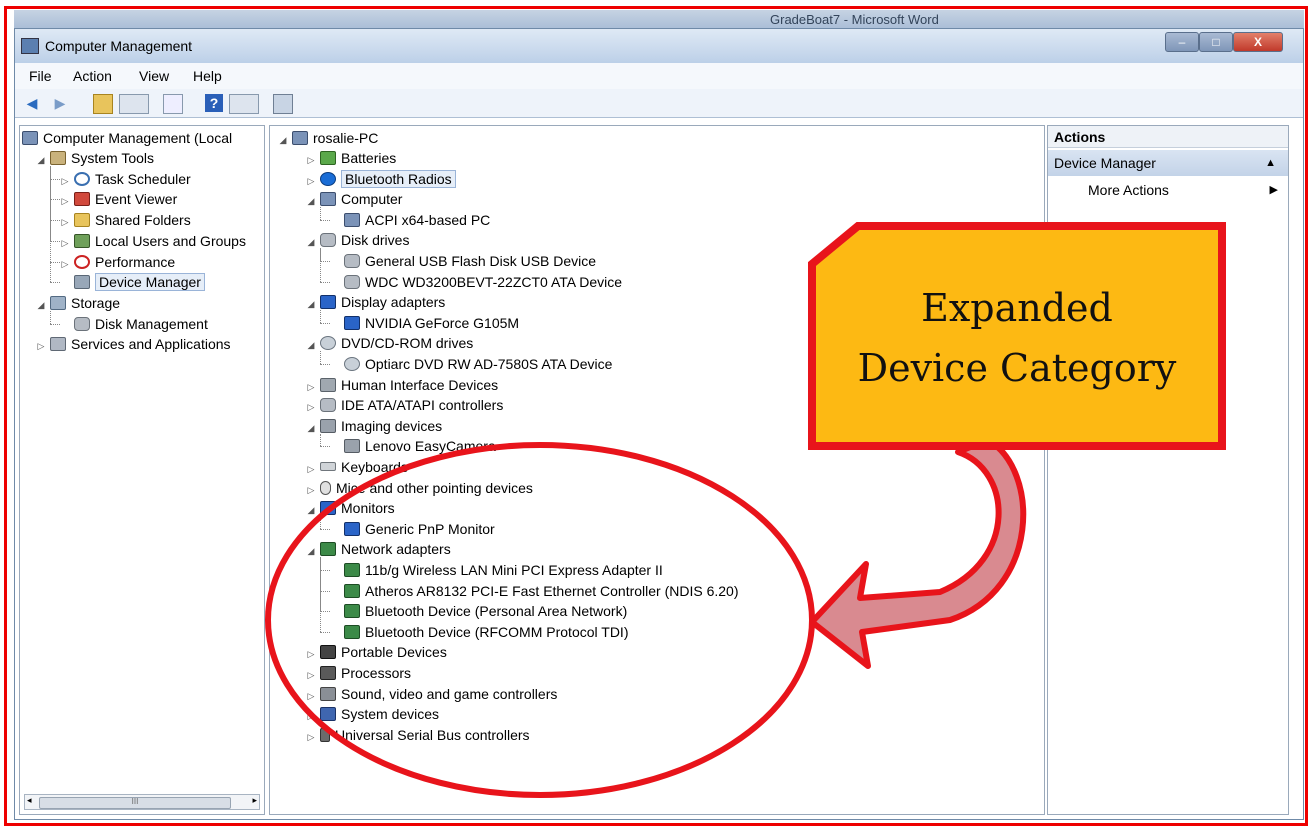  I want to click on callout-text-box: Expanded Device Category, so click(1017, 346).